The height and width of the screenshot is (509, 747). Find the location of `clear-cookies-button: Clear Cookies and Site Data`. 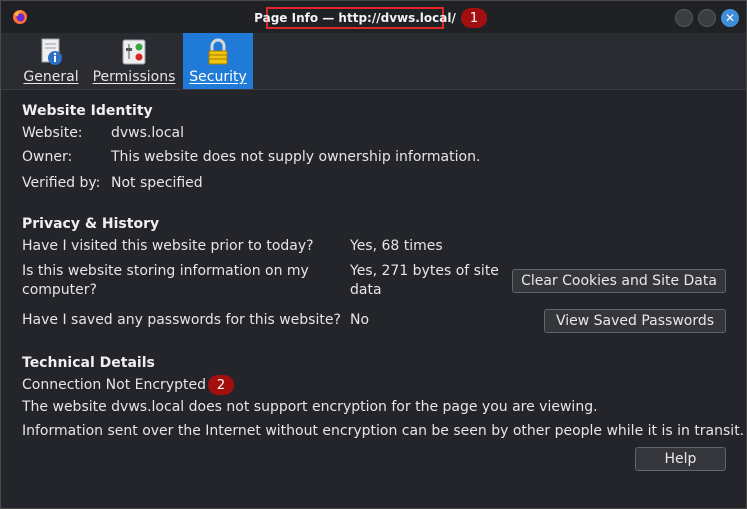

clear-cookies-button: Clear Cookies and Site Data is located at coordinates (619, 281).